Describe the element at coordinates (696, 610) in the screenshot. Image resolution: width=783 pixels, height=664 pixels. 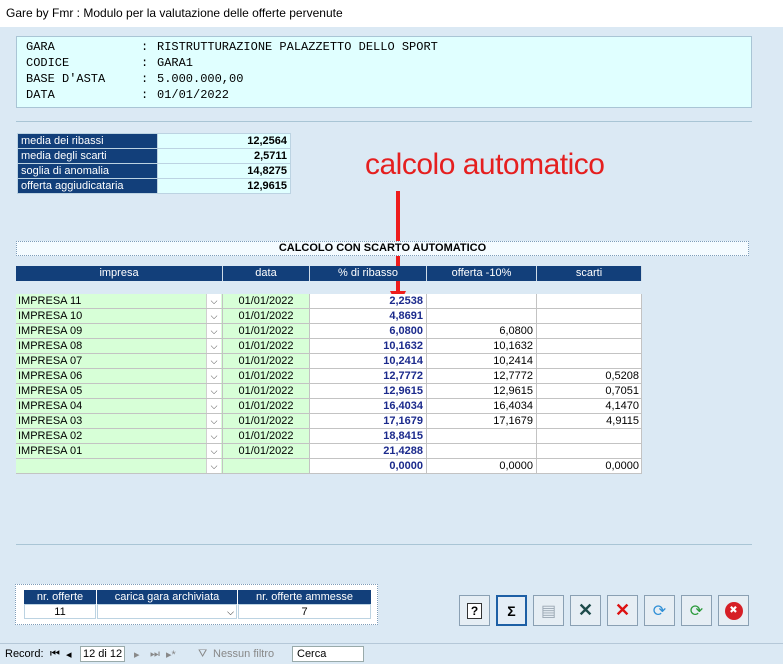
I see `reload-button: ⟳` at that location.